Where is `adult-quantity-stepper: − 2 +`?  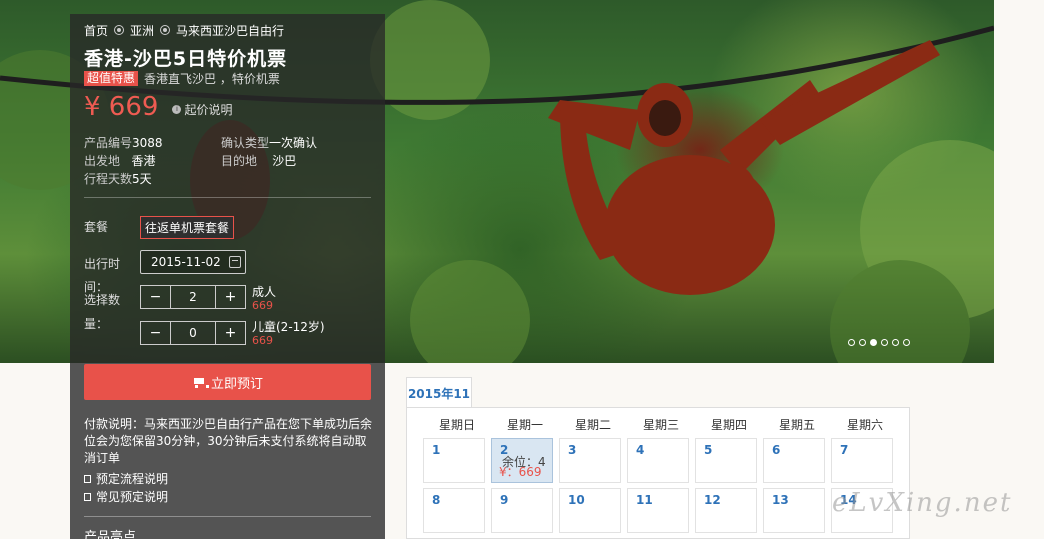 adult-quantity-stepper: − 2 + is located at coordinates (193, 297).